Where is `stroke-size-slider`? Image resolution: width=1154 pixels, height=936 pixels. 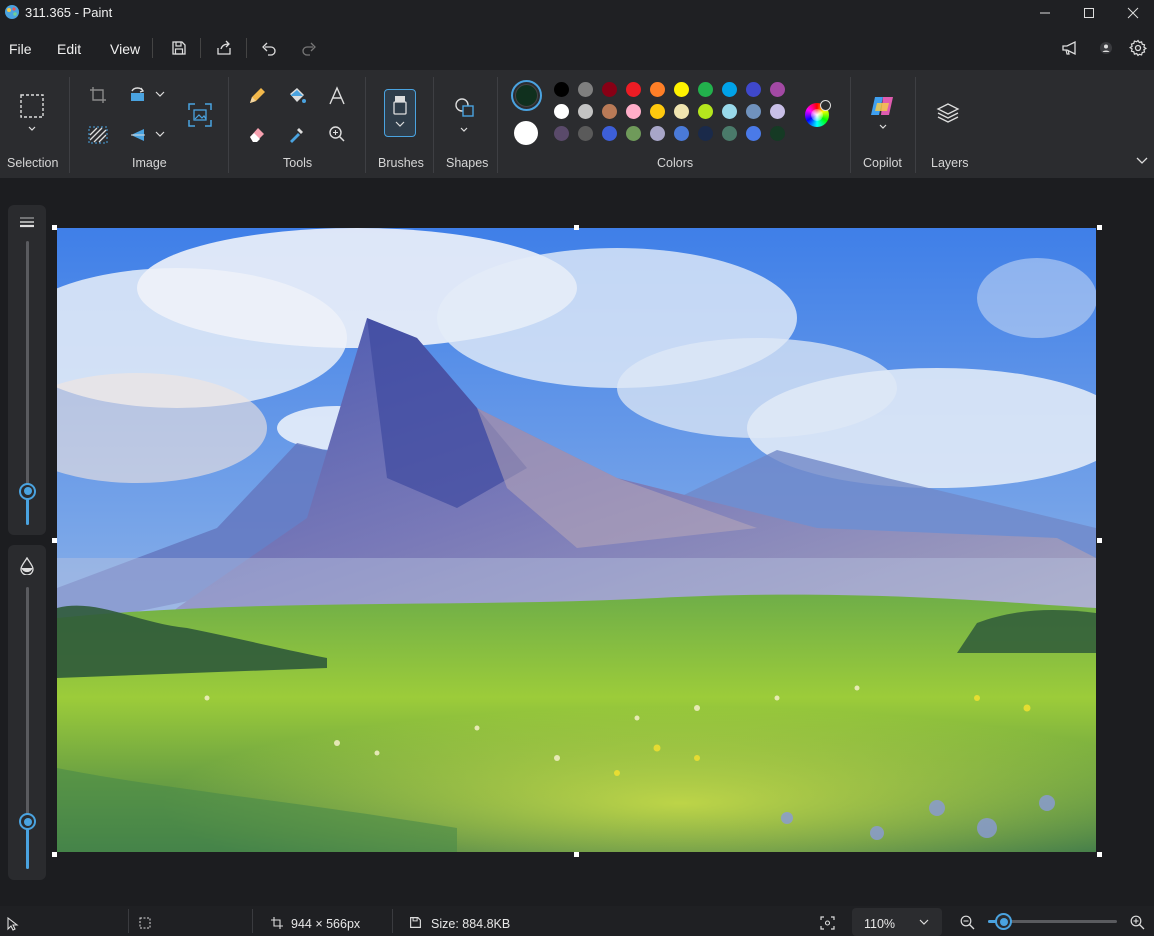
stroke-size-slider is located at coordinates (27, 383).